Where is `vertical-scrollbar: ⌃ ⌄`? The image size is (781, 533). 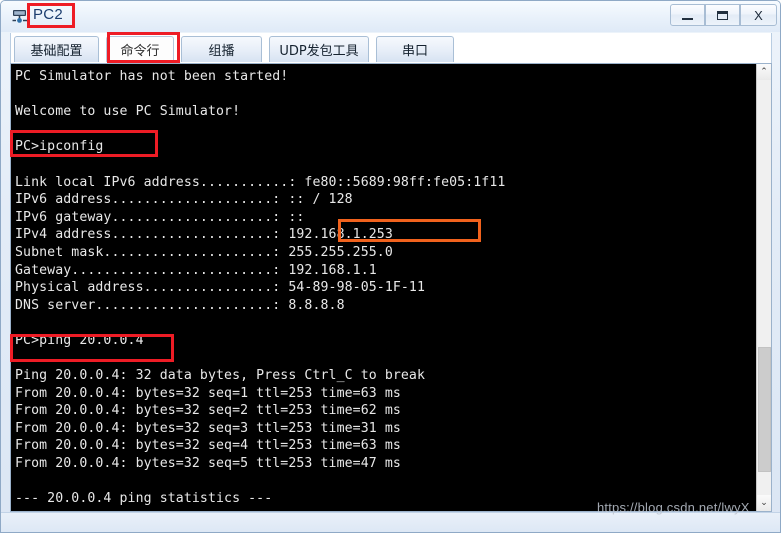 vertical-scrollbar: ⌃ ⌄ is located at coordinates (763, 287).